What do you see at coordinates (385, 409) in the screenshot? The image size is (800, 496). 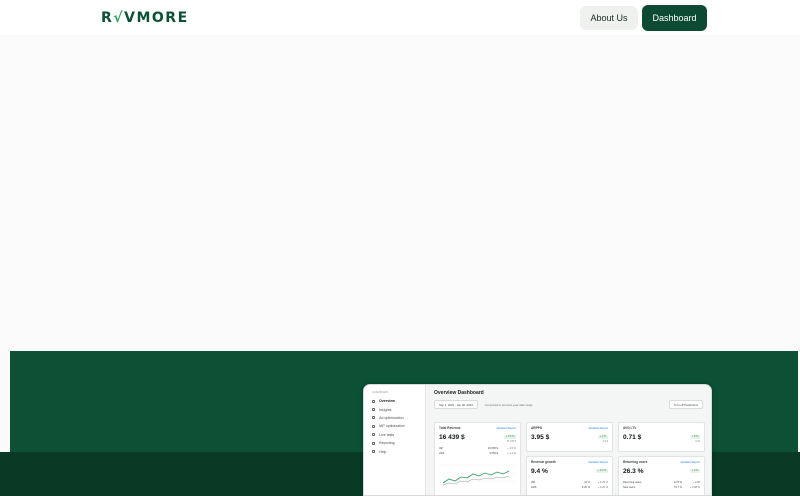 I see `sidebar-item-label: Insights` at bounding box center [385, 409].